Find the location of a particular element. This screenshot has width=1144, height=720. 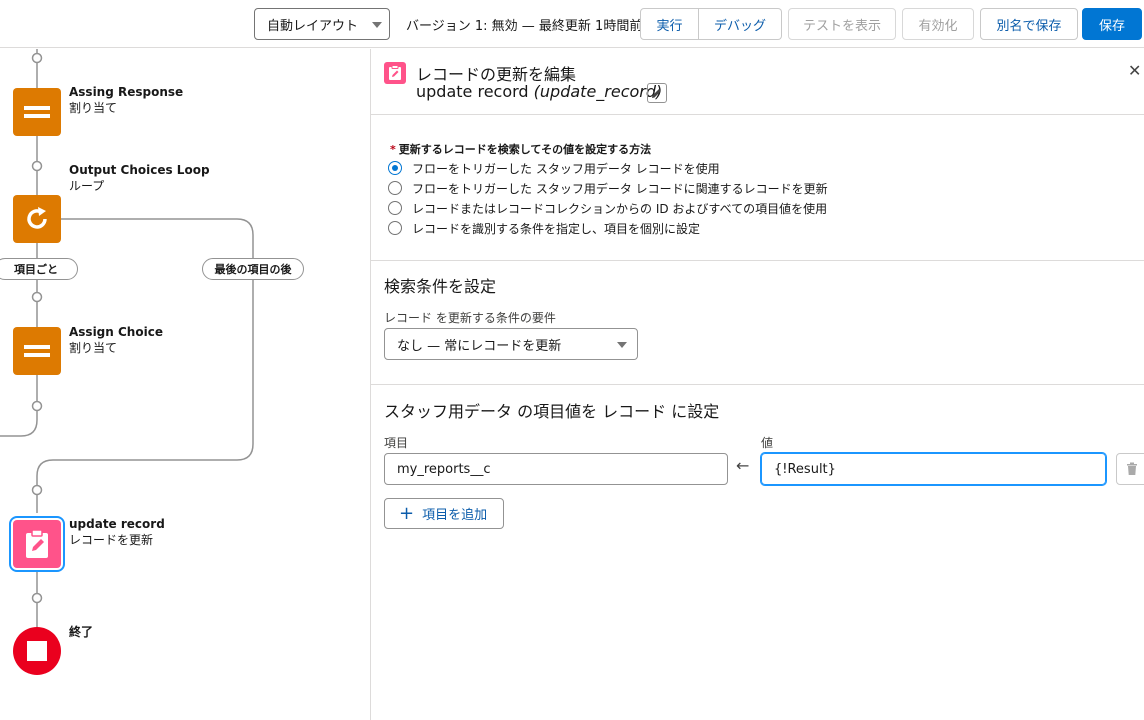

value-input: {!Result} is located at coordinates (933, 469).